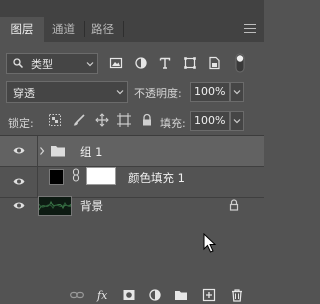 The height and width of the screenshot is (304, 320). I want to click on panel-menu-icon, so click(250, 29).